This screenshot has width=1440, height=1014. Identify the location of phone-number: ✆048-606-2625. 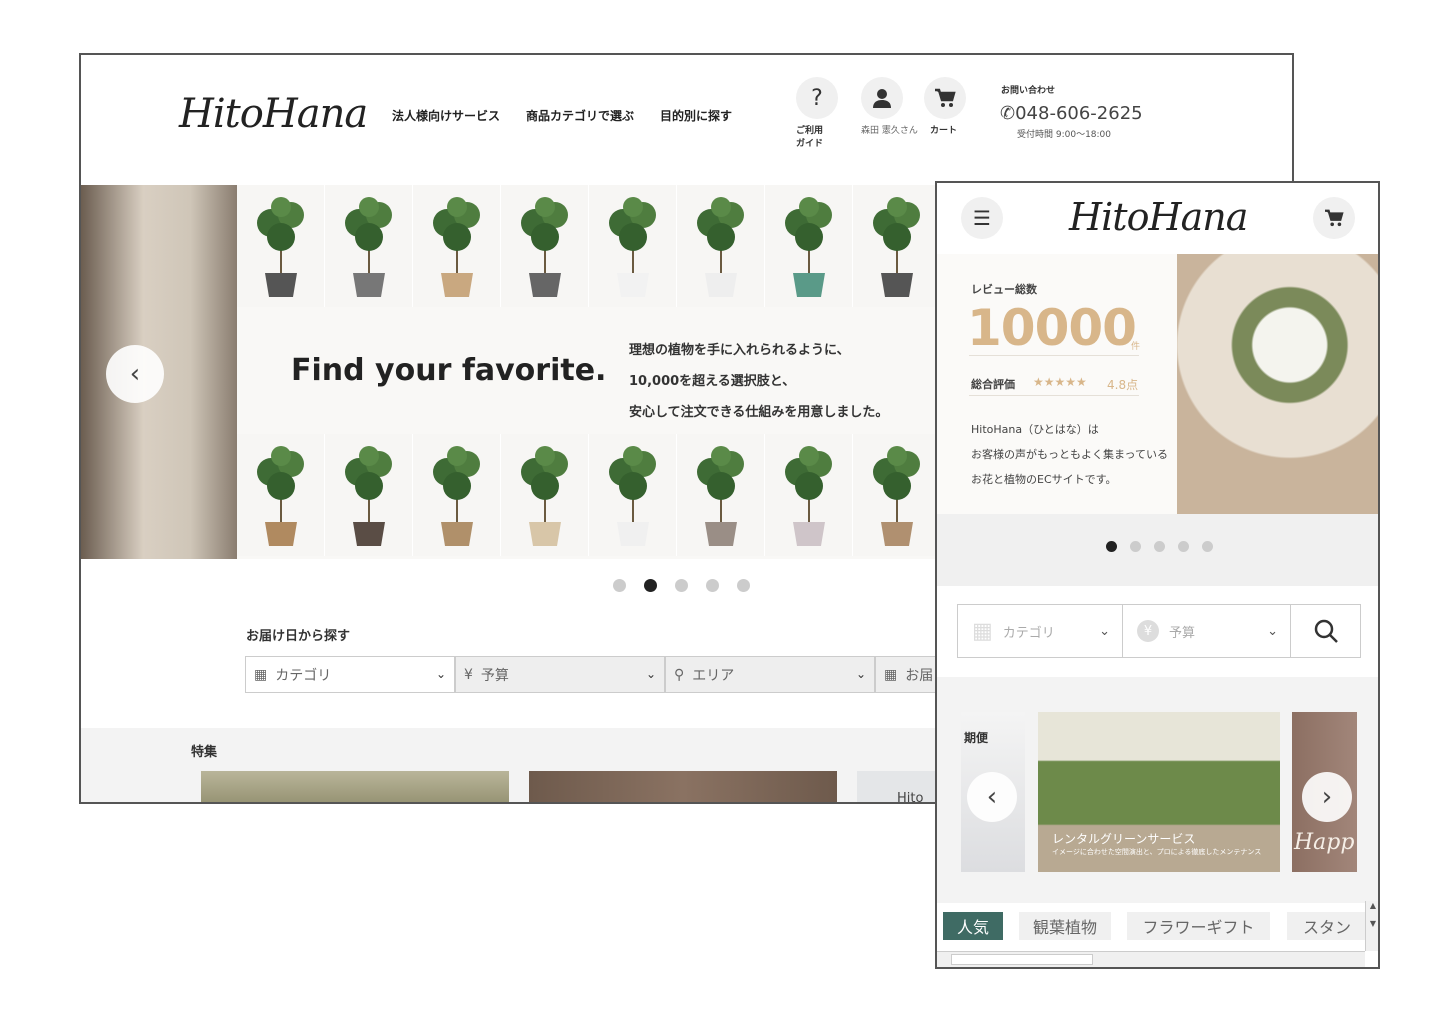
(1071, 113).